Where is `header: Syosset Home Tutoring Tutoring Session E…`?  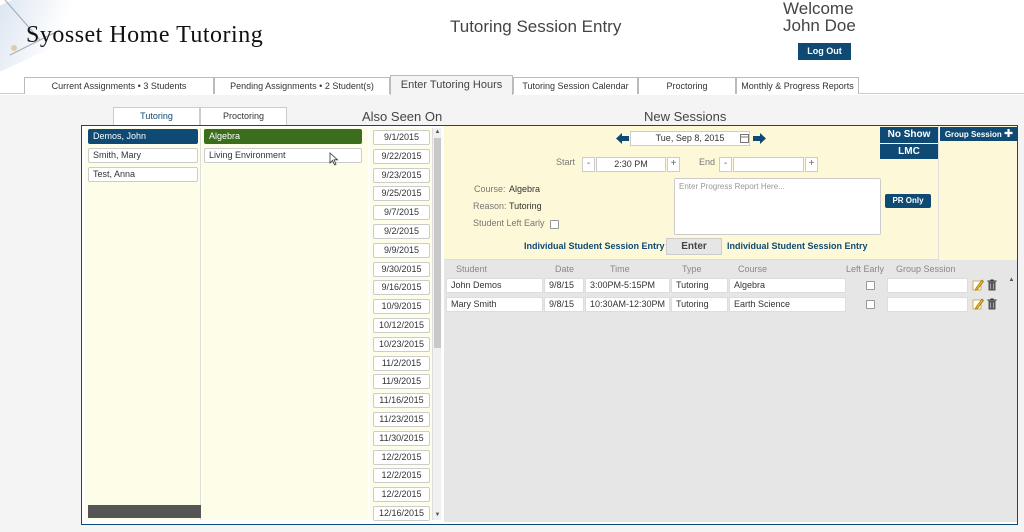 header: Syosset Home Tutoring Tutoring Session E… is located at coordinates (512, 37).